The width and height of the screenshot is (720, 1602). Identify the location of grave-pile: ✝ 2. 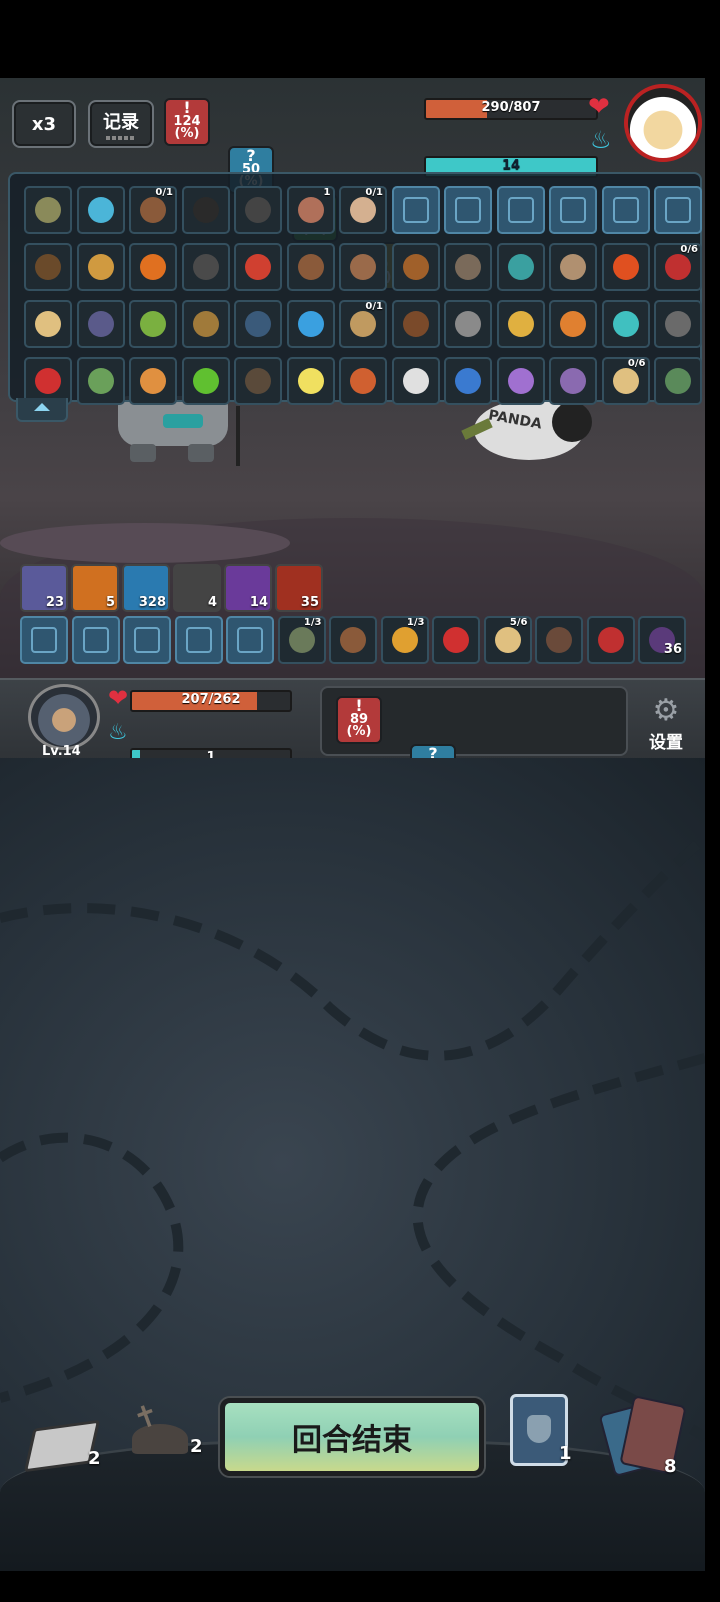
(167, 1431).